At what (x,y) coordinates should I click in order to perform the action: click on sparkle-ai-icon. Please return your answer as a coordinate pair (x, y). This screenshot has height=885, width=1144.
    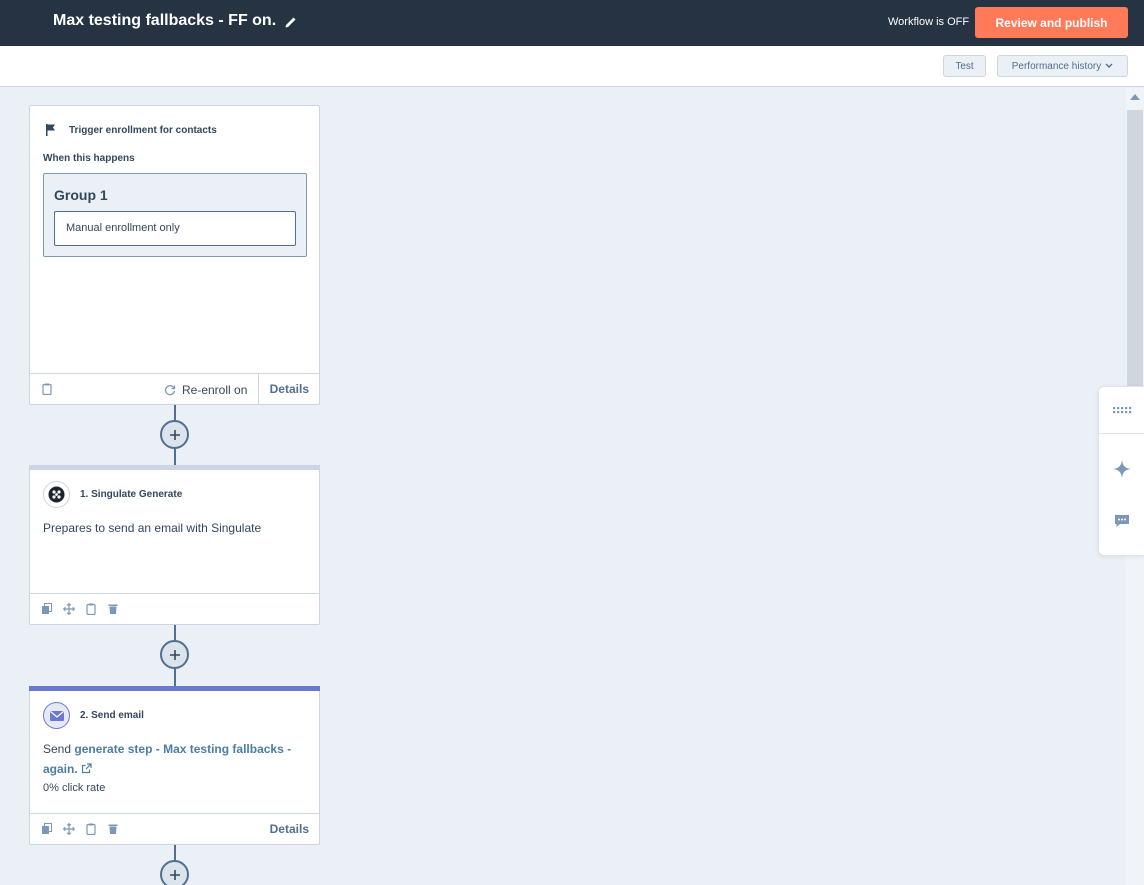
    Looking at the image, I should click on (1122, 469).